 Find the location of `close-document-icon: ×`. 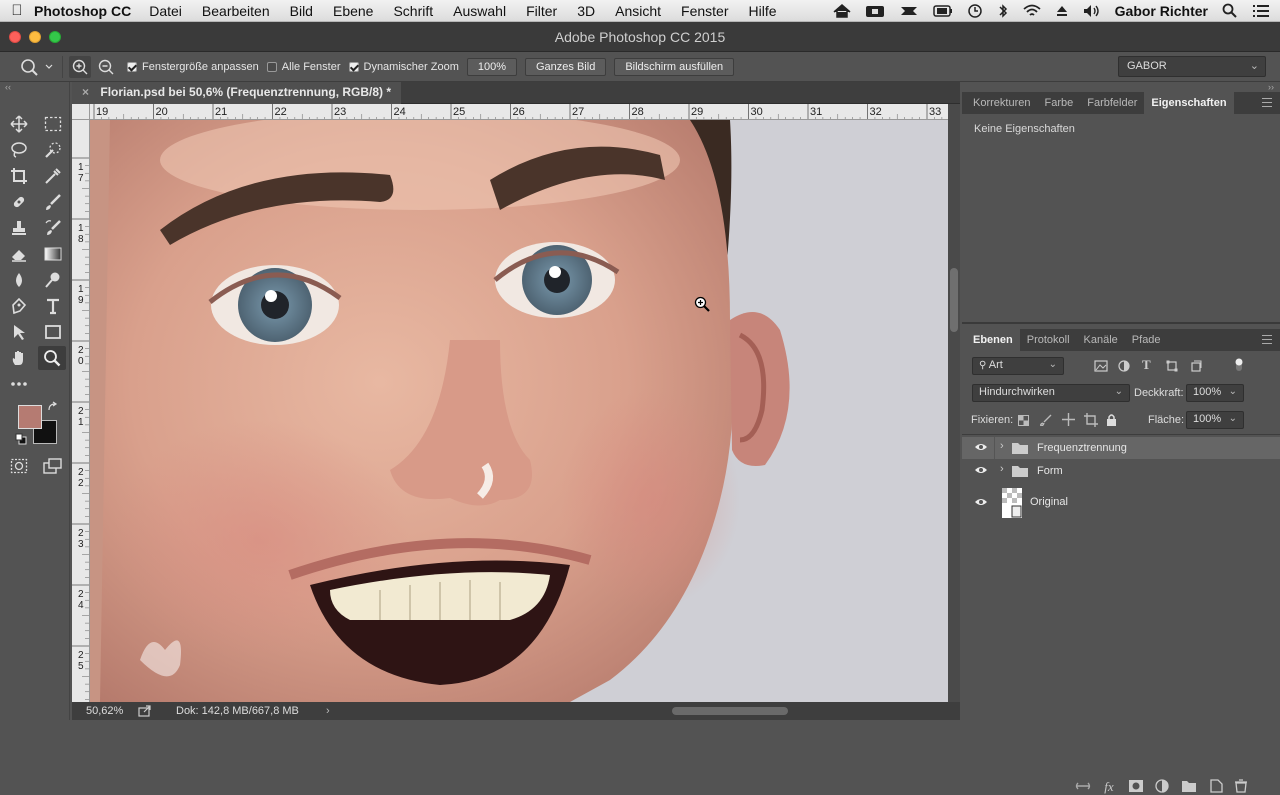

close-document-icon: × is located at coordinates (85, 92).